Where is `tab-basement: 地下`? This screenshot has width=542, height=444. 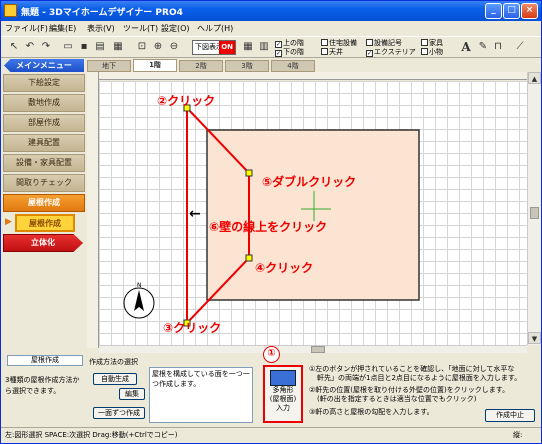 tab-basement: 地下 is located at coordinates (109, 66).